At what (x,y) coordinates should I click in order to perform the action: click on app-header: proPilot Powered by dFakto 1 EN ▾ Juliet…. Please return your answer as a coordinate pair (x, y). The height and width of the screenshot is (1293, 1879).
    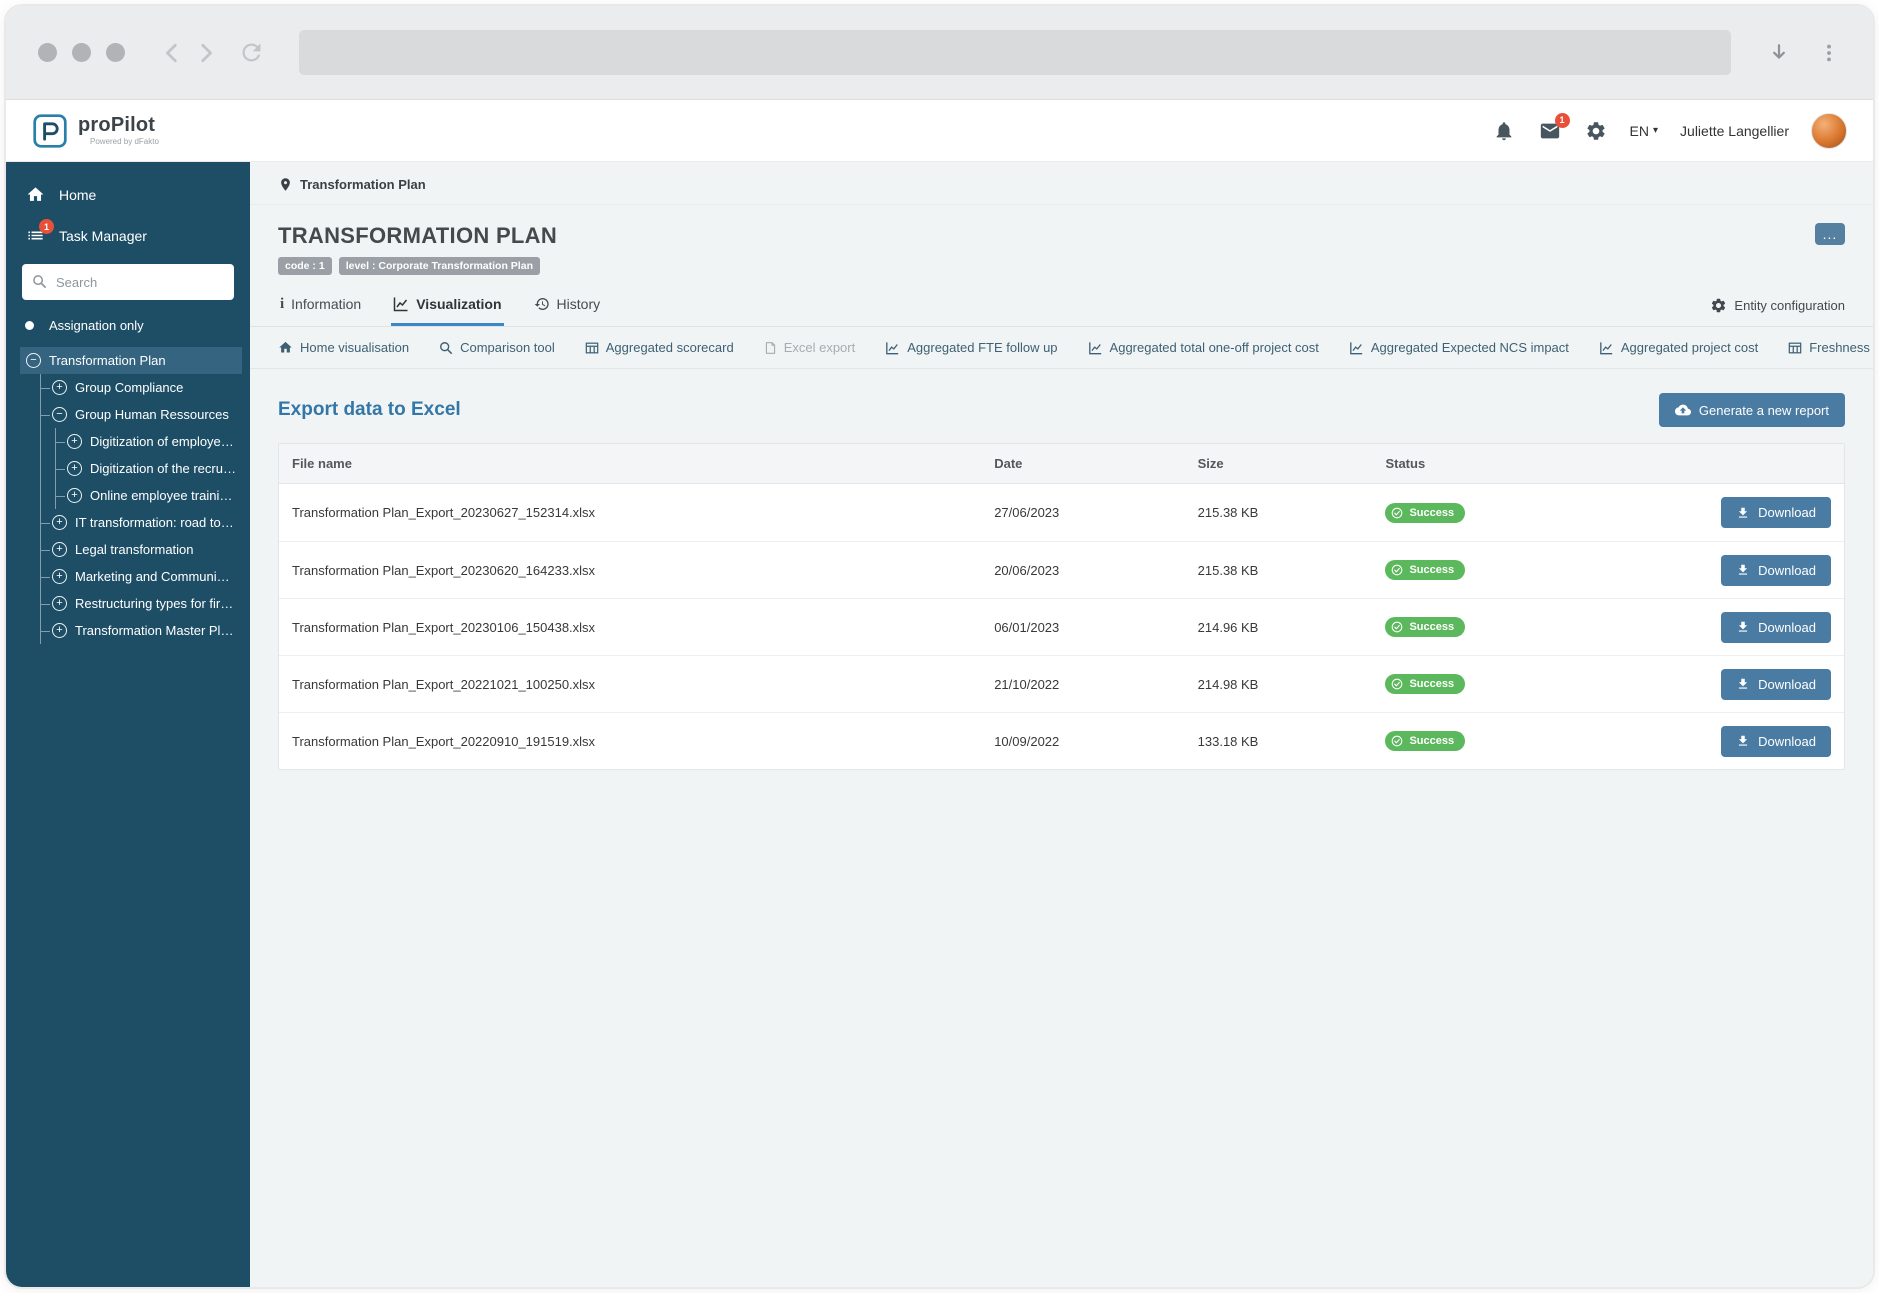
    Looking at the image, I should click on (939, 131).